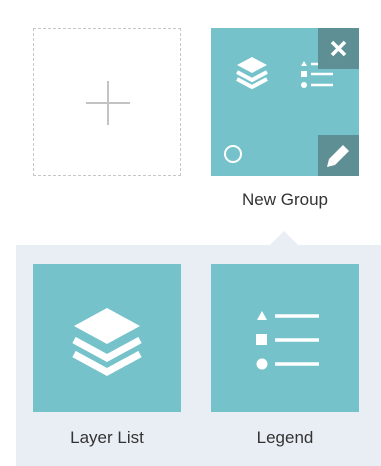 This screenshot has width=381, height=466. What do you see at coordinates (285, 102) in the screenshot?
I see `new-group-tile` at bounding box center [285, 102].